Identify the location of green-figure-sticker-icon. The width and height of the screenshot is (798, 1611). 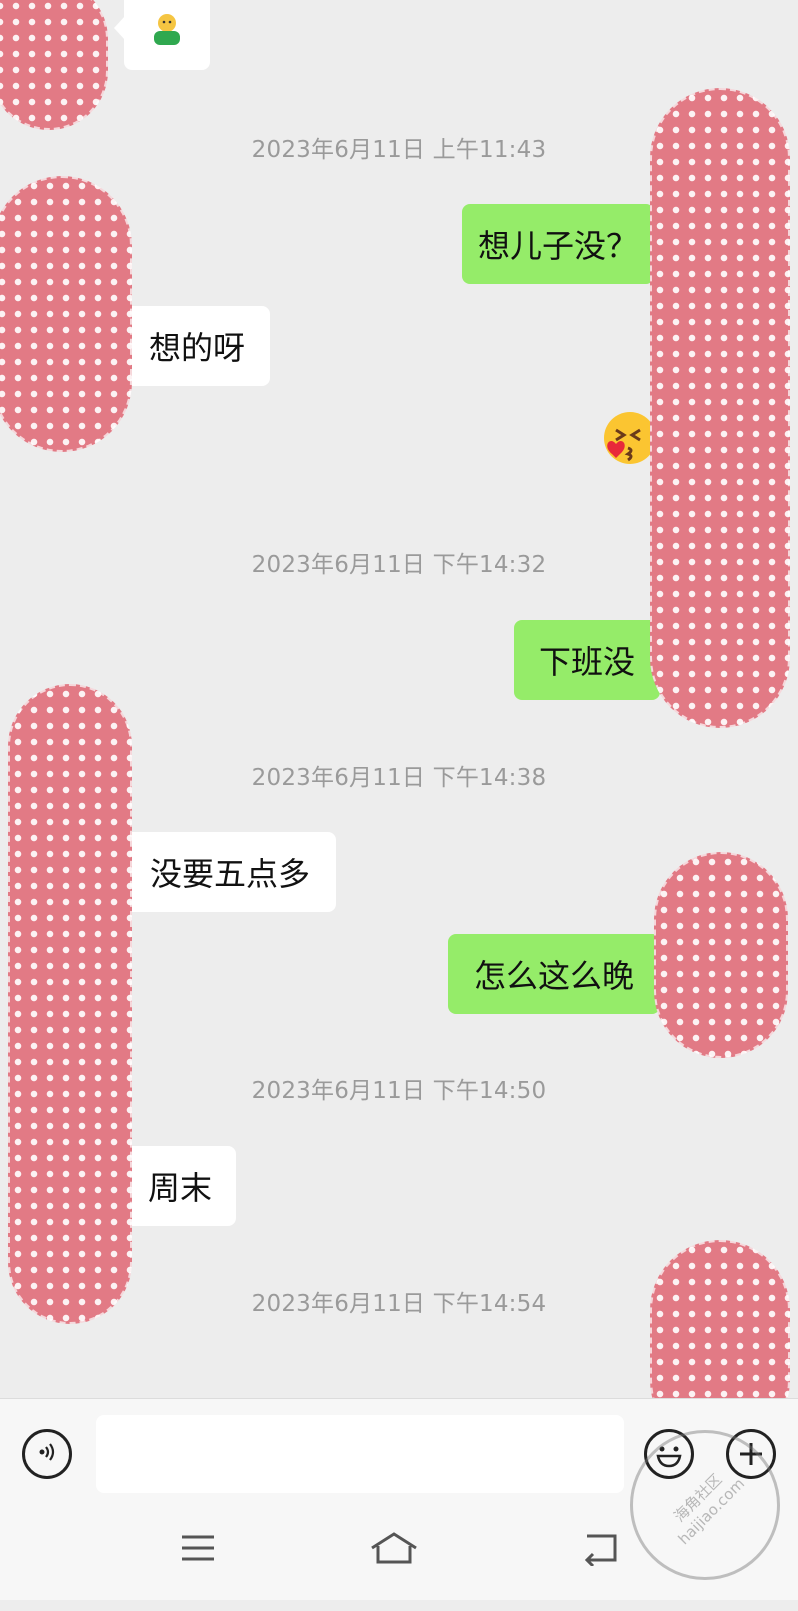
(167, 30).